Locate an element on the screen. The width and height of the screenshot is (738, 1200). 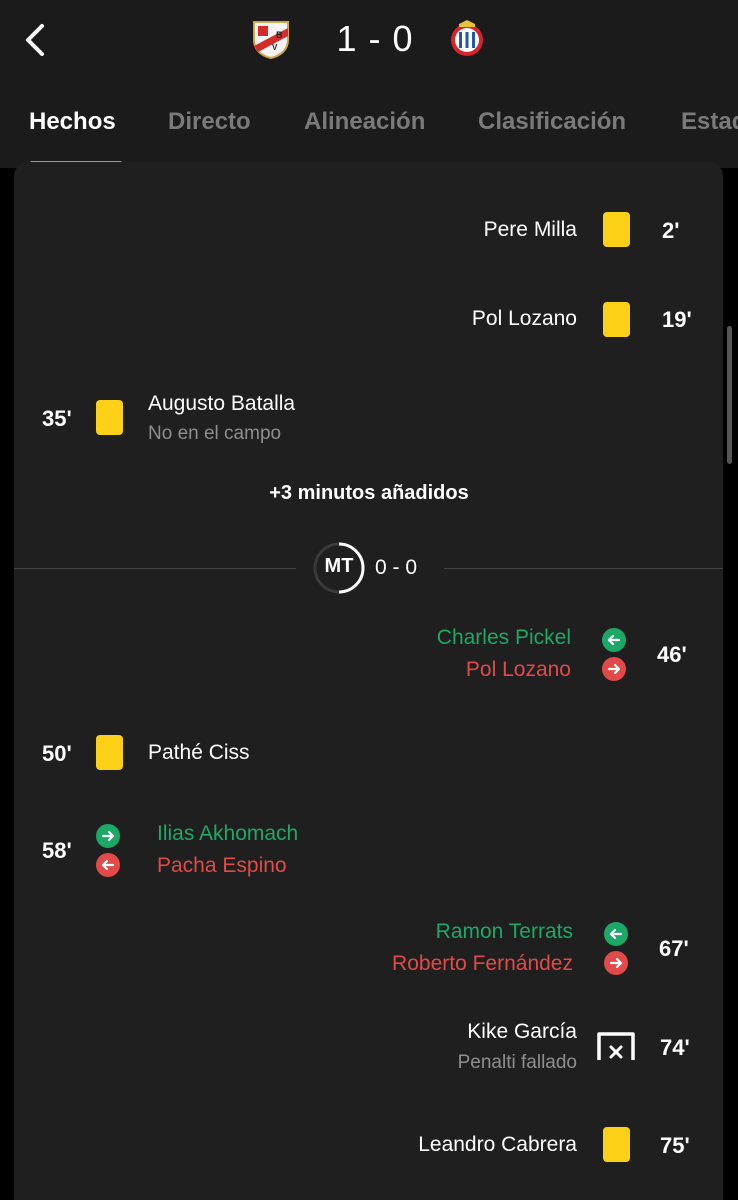
player-name: Pol Lozano is located at coordinates (524, 318).